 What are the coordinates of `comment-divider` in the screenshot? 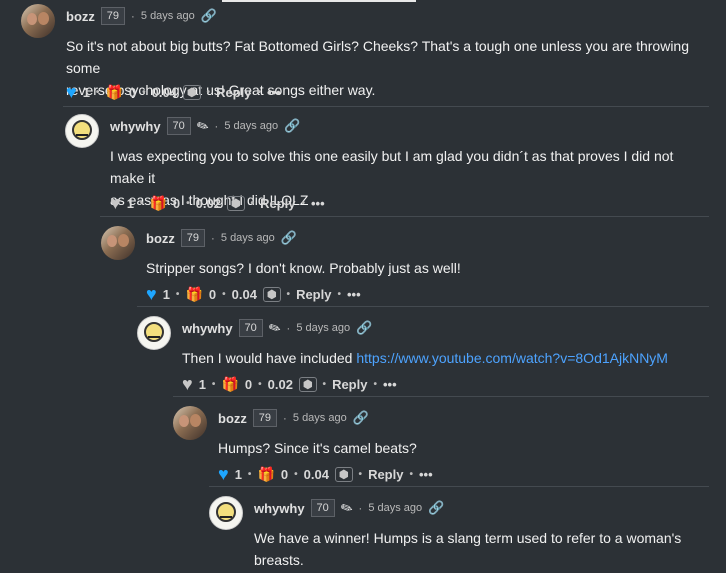 It's located at (386, 106).